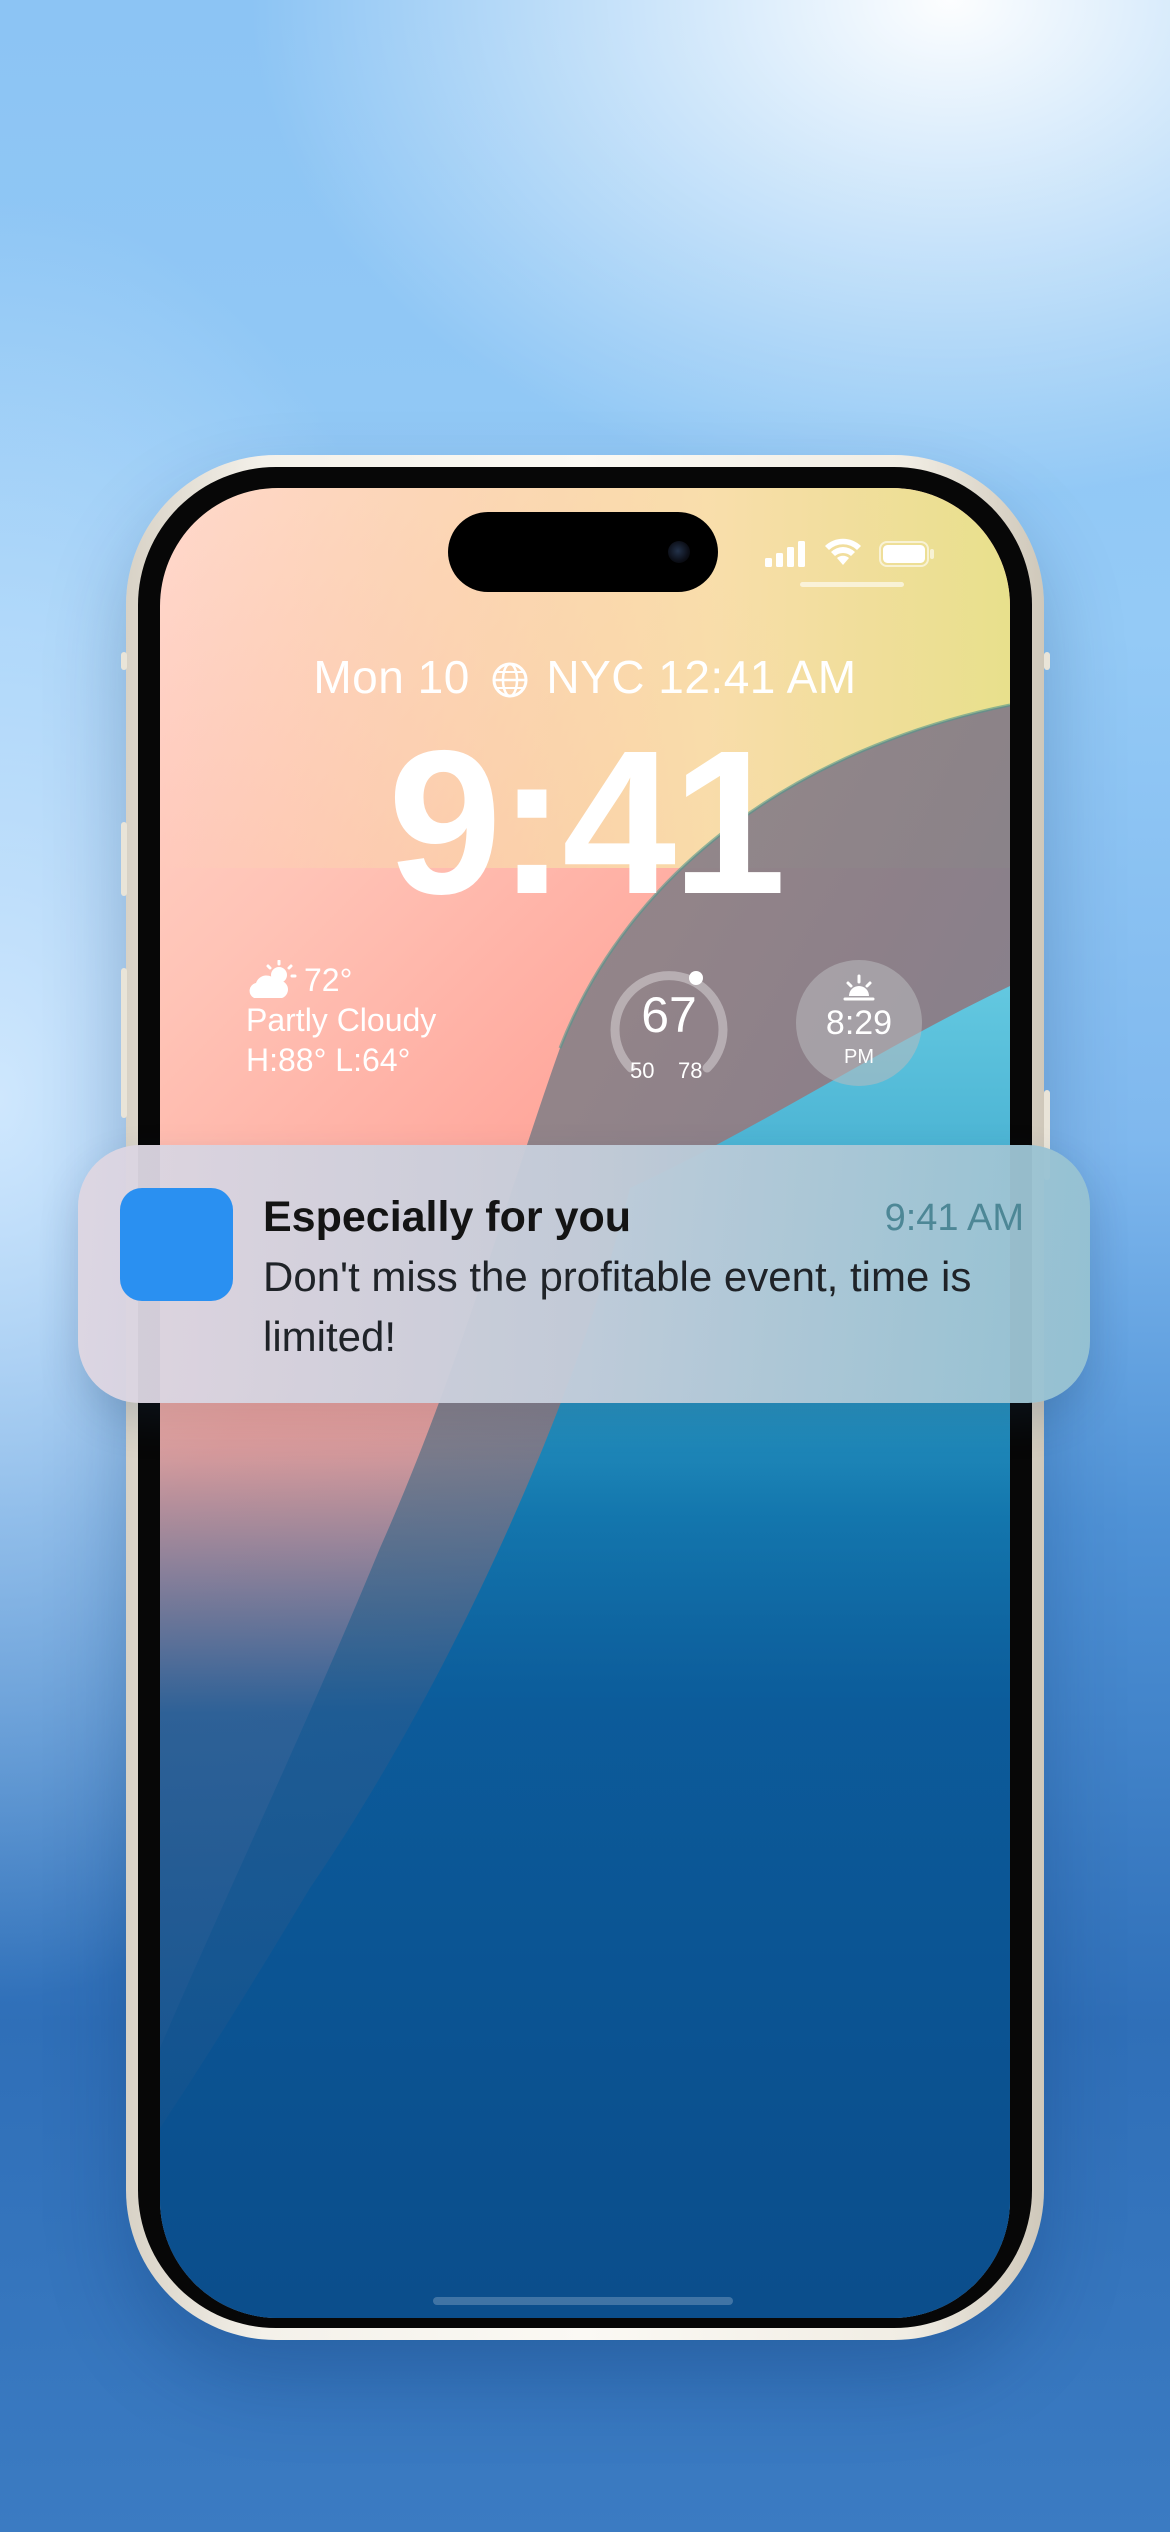 The height and width of the screenshot is (2532, 1170). What do you see at coordinates (642, 1070) in the screenshot?
I see `gauge-low: 50` at bounding box center [642, 1070].